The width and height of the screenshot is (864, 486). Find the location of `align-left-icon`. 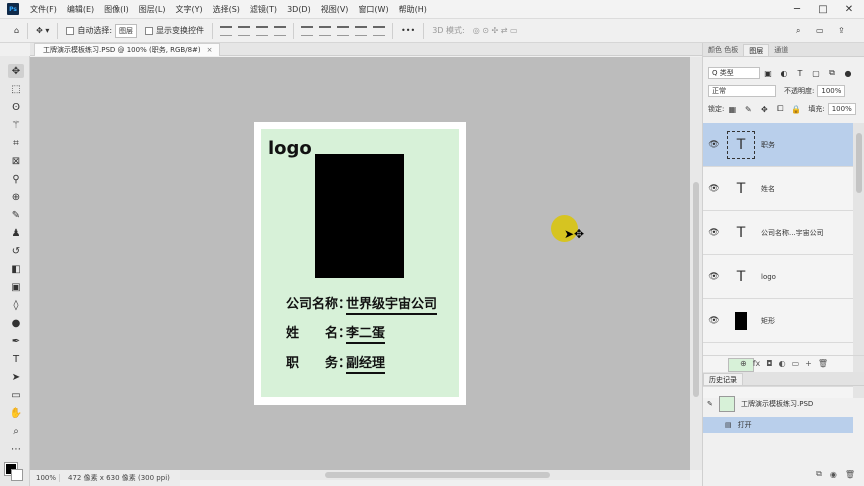

align-left-icon is located at coordinates (280, 30).